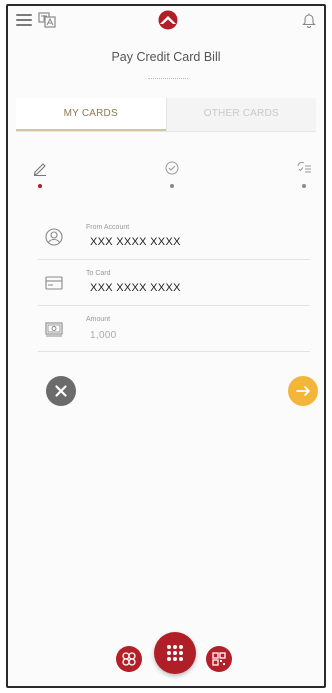  I want to click on amount-field: Amount 1,000, so click(174, 330).